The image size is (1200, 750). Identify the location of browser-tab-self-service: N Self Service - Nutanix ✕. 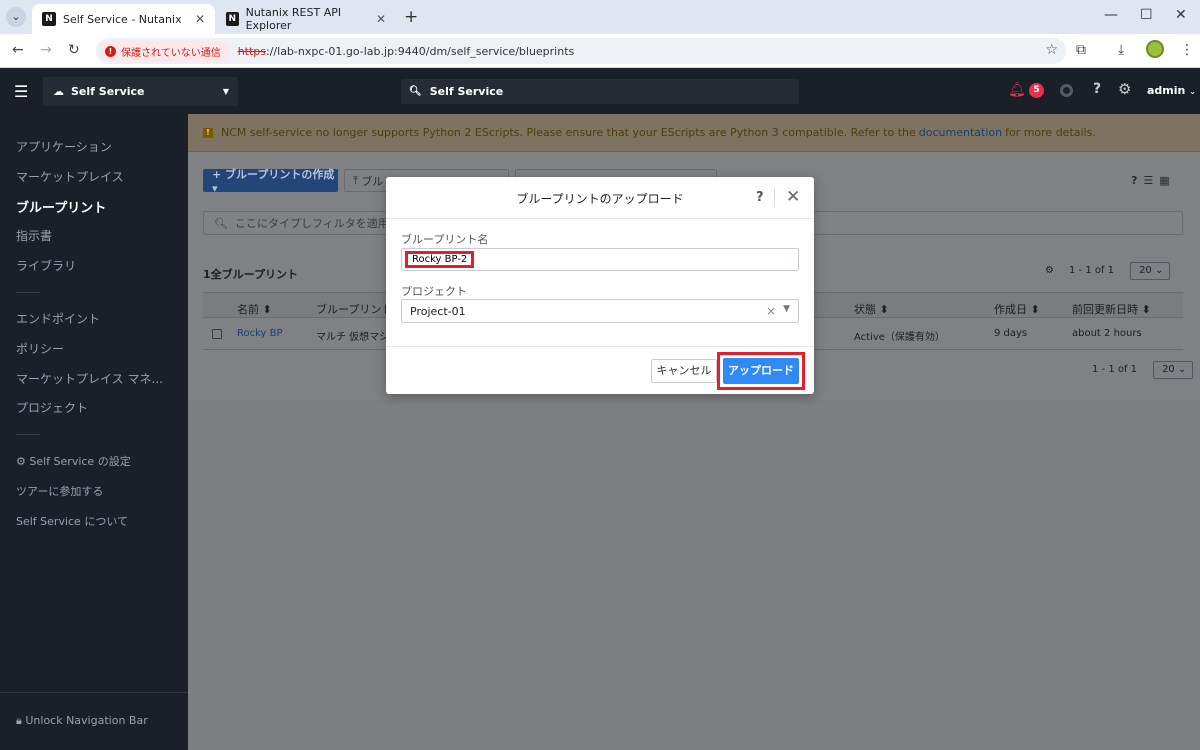
(123, 19).